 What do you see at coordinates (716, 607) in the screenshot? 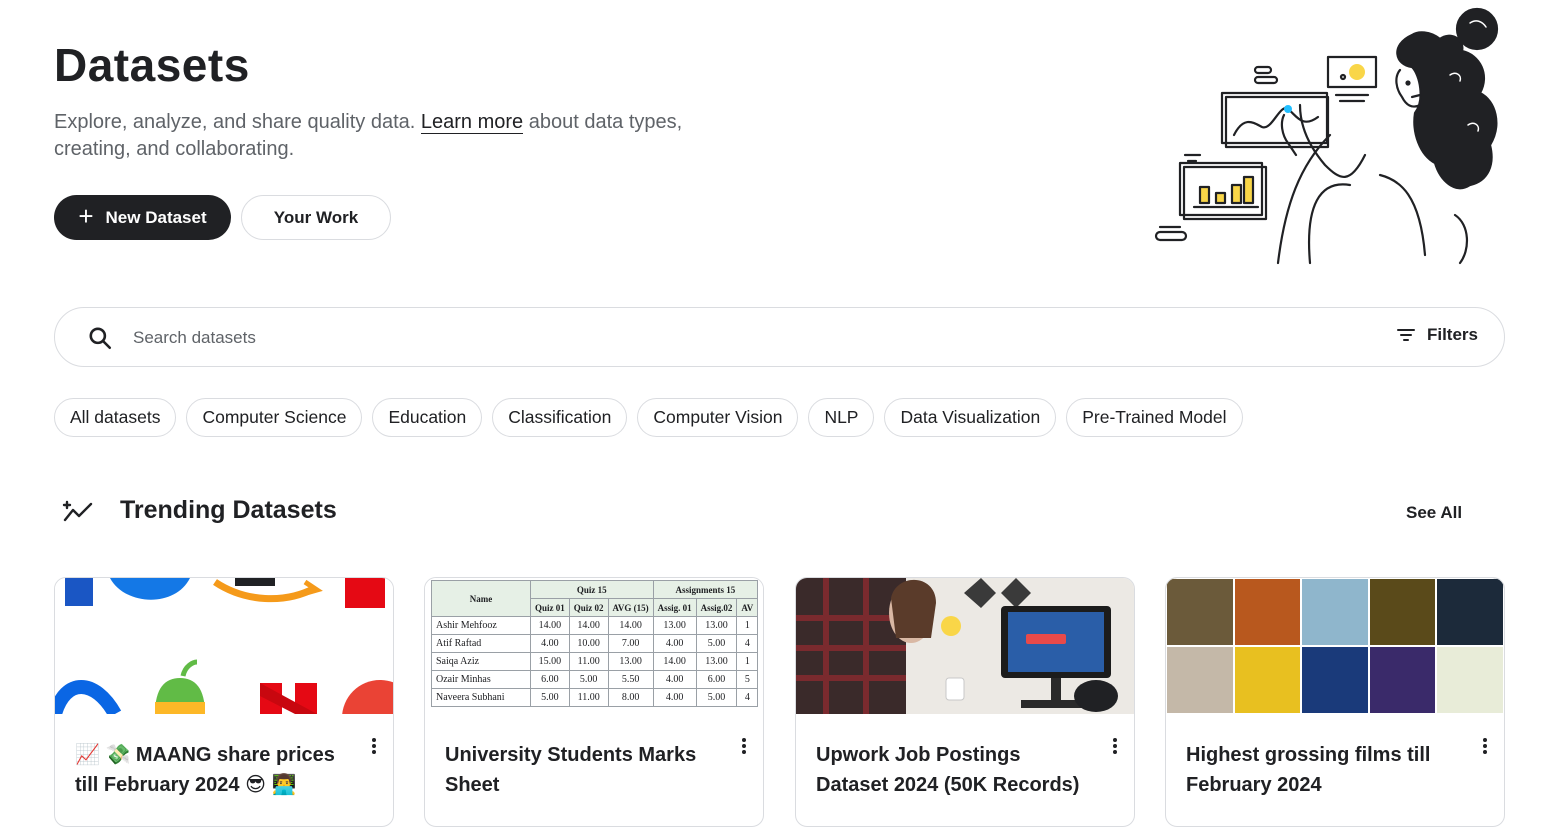
I see `marks-col: Assig.02` at bounding box center [716, 607].